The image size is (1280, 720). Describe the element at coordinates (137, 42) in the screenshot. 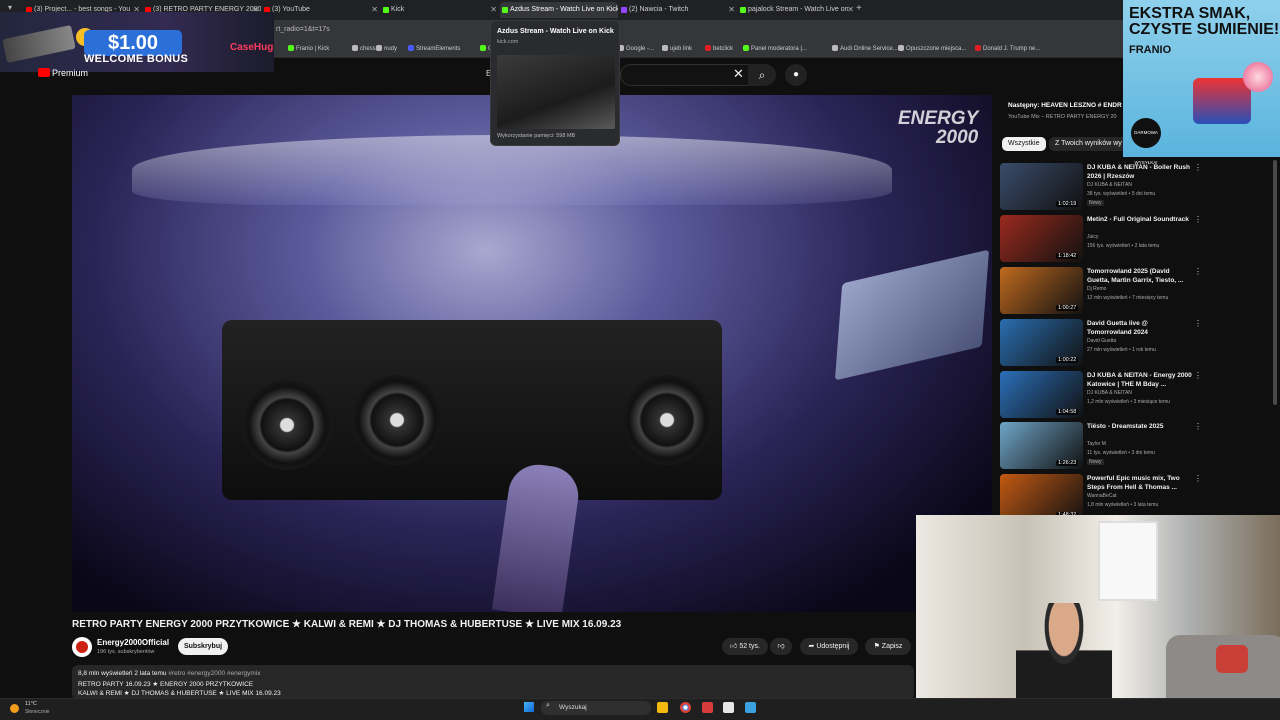

I see `casehug-ad: $1.00 WELCOME BONUS CaseHug` at that location.